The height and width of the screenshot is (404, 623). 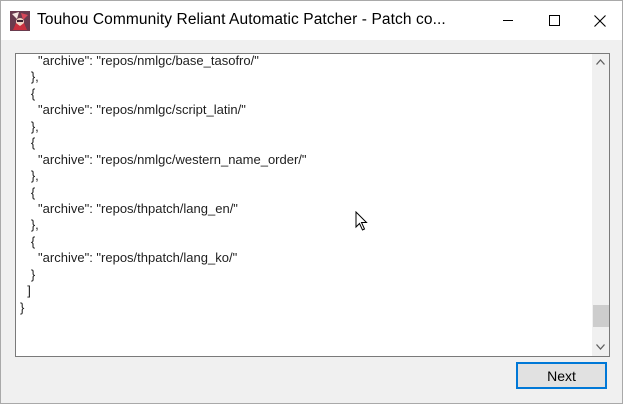 What do you see at coordinates (554, 20) in the screenshot?
I see `maximize-button` at bounding box center [554, 20].